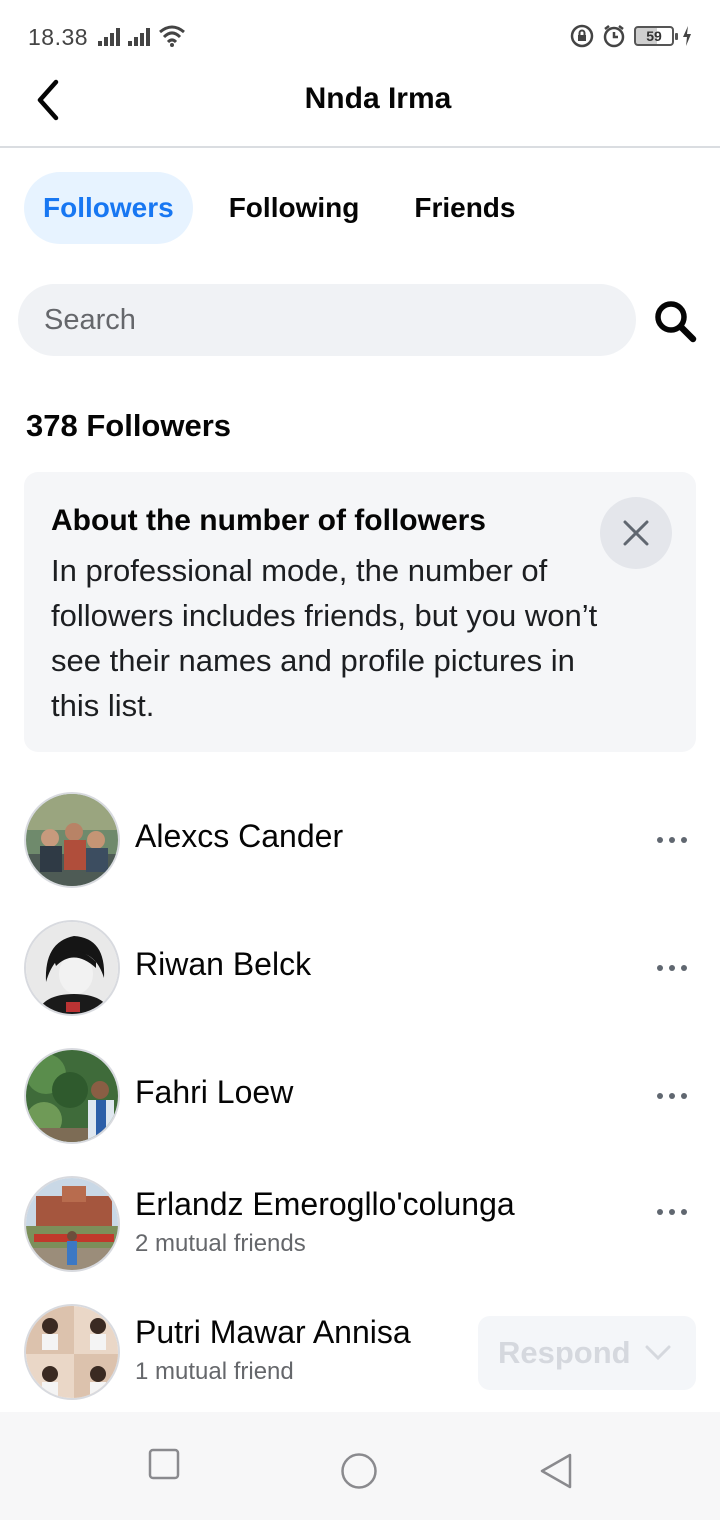 This screenshot has height=1520, width=720. What do you see at coordinates (164, 1464) in the screenshot?
I see `square-icon` at bounding box center [164, 1464].